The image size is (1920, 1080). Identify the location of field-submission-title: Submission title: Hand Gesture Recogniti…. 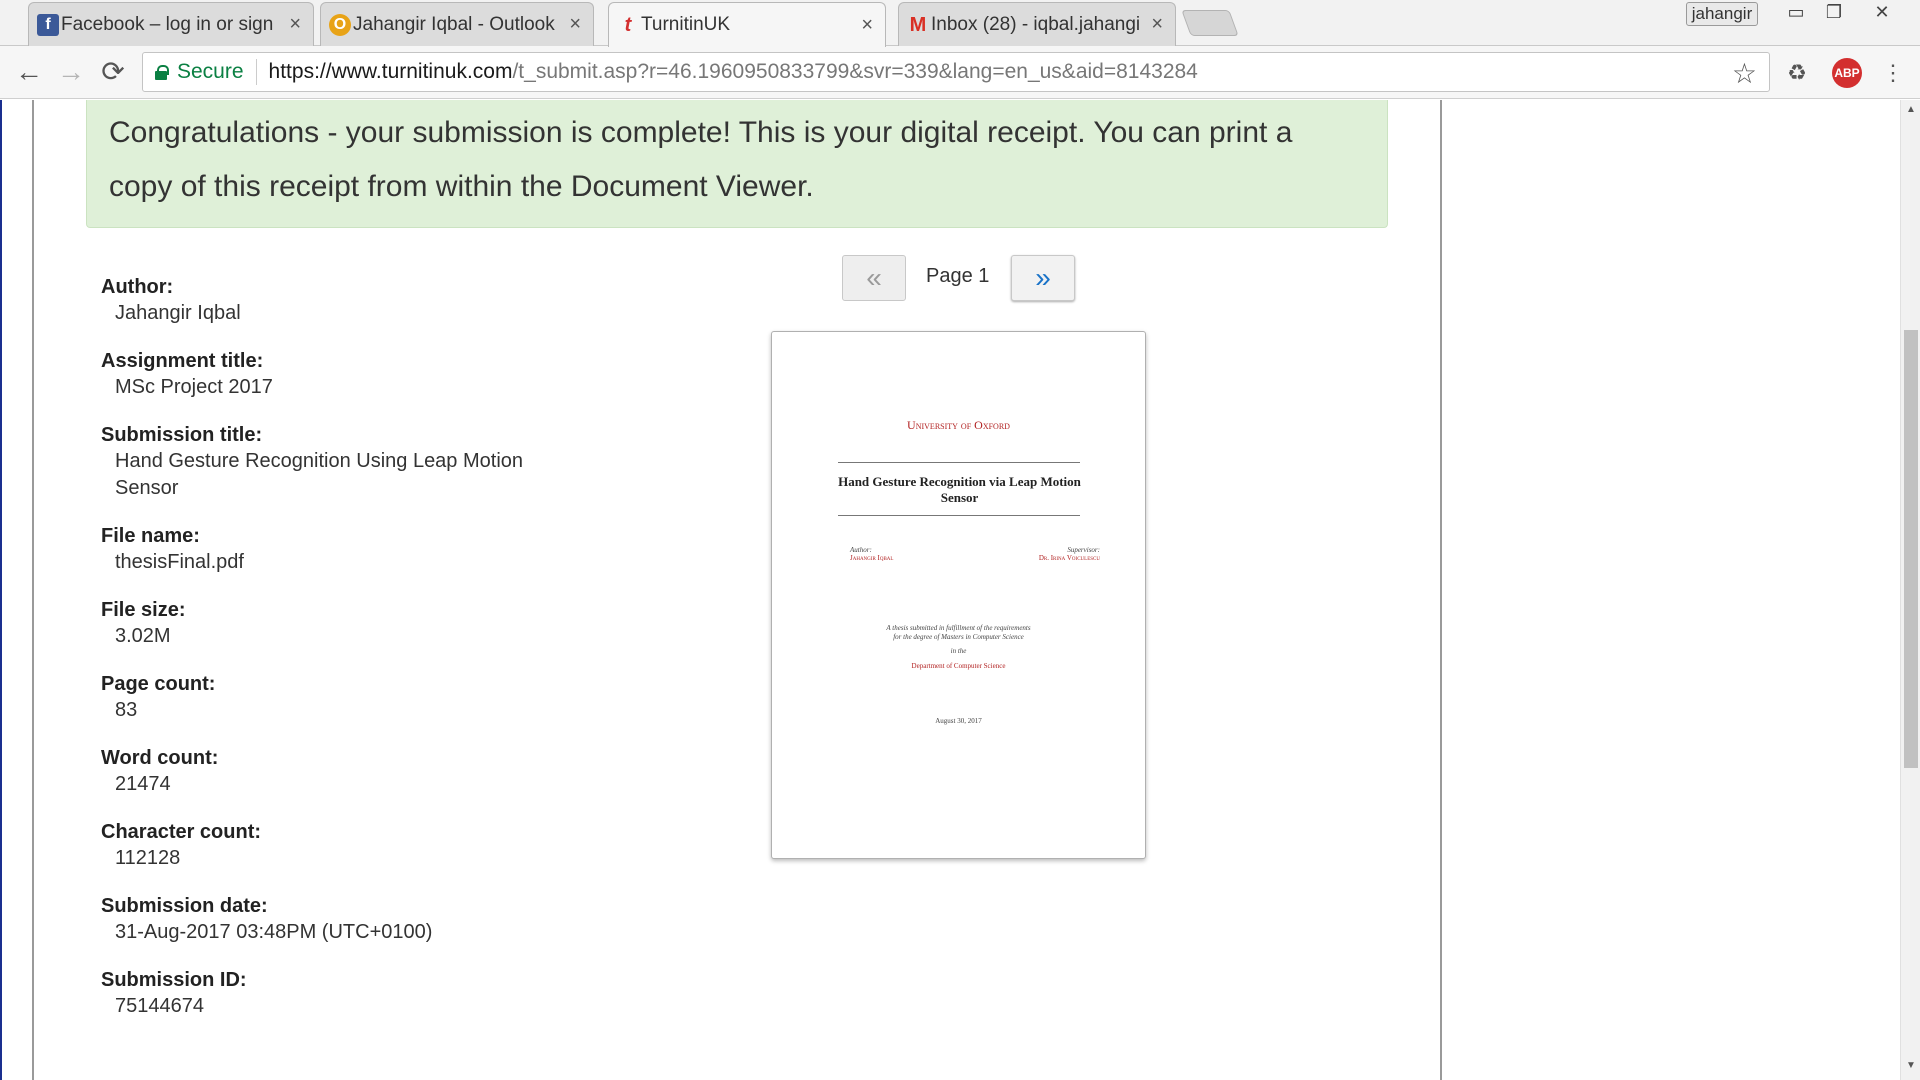
(351, 462).